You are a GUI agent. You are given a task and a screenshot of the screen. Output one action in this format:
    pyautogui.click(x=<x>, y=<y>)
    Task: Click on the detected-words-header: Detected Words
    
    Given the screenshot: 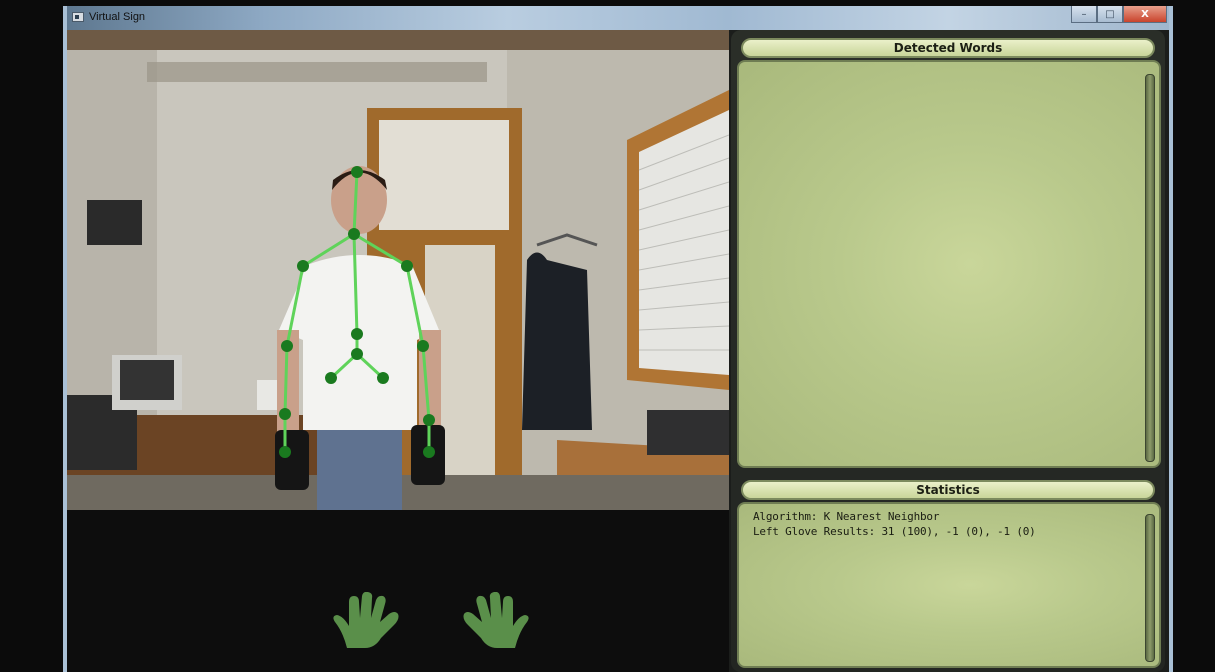 What is the action you would take?
    pyautogui.click(x=948, y=48)
    